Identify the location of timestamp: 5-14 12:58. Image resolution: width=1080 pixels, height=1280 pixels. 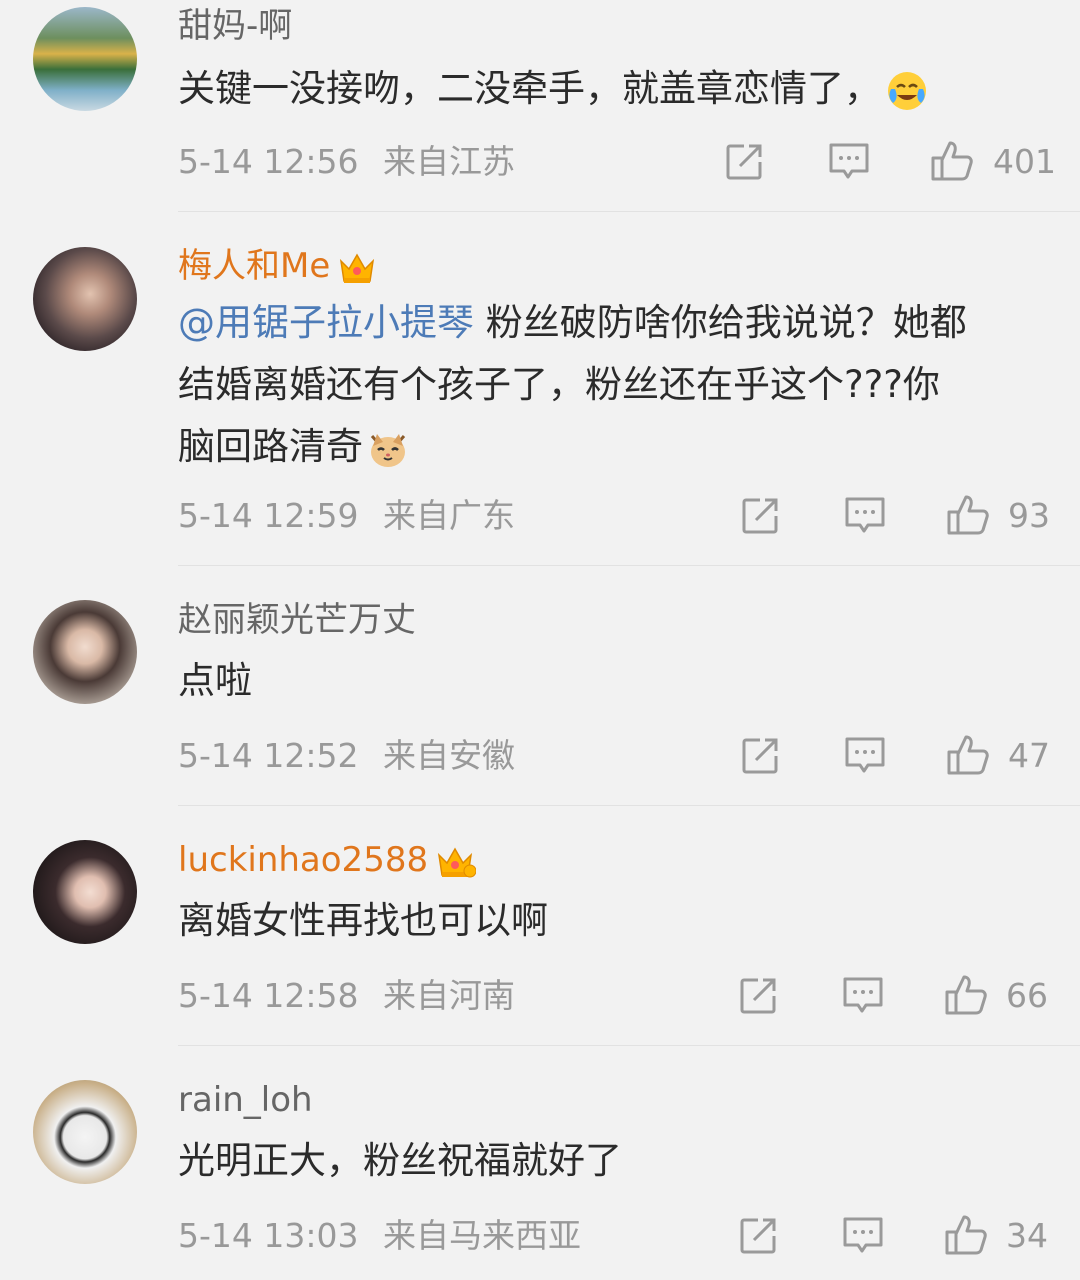
(268, 995).